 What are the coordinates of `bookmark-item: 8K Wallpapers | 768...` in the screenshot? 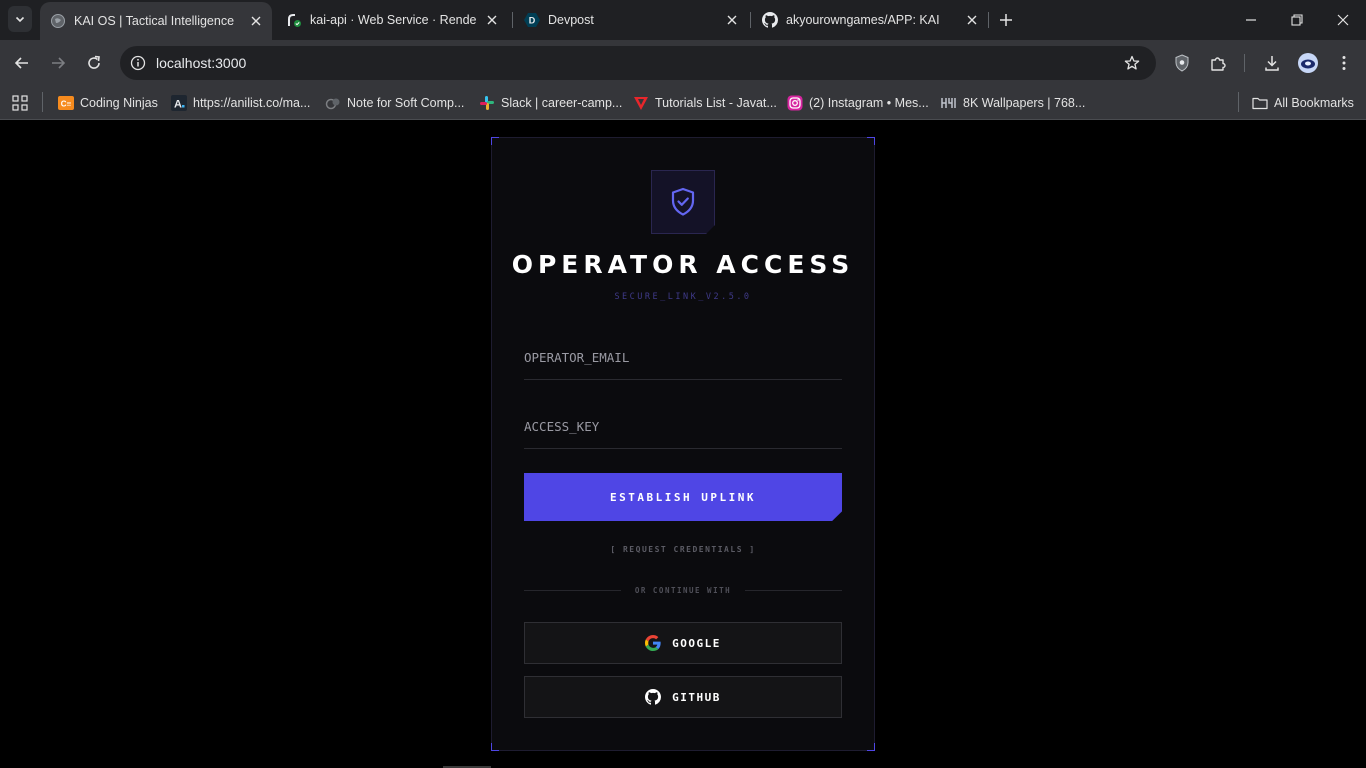 It's located at (1013, 103).